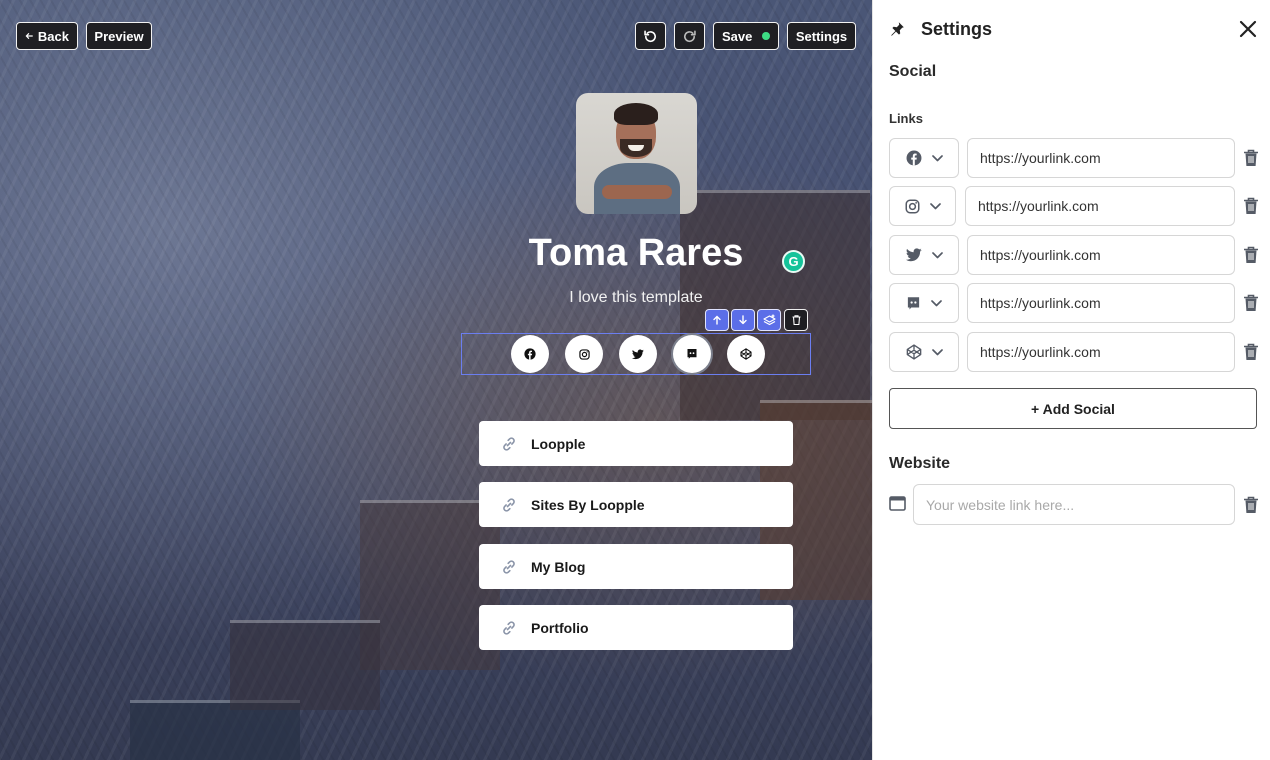 The width and height of the screenshot is (1270, 760). I want to click on panel-title: Settings, so click(957, 28).